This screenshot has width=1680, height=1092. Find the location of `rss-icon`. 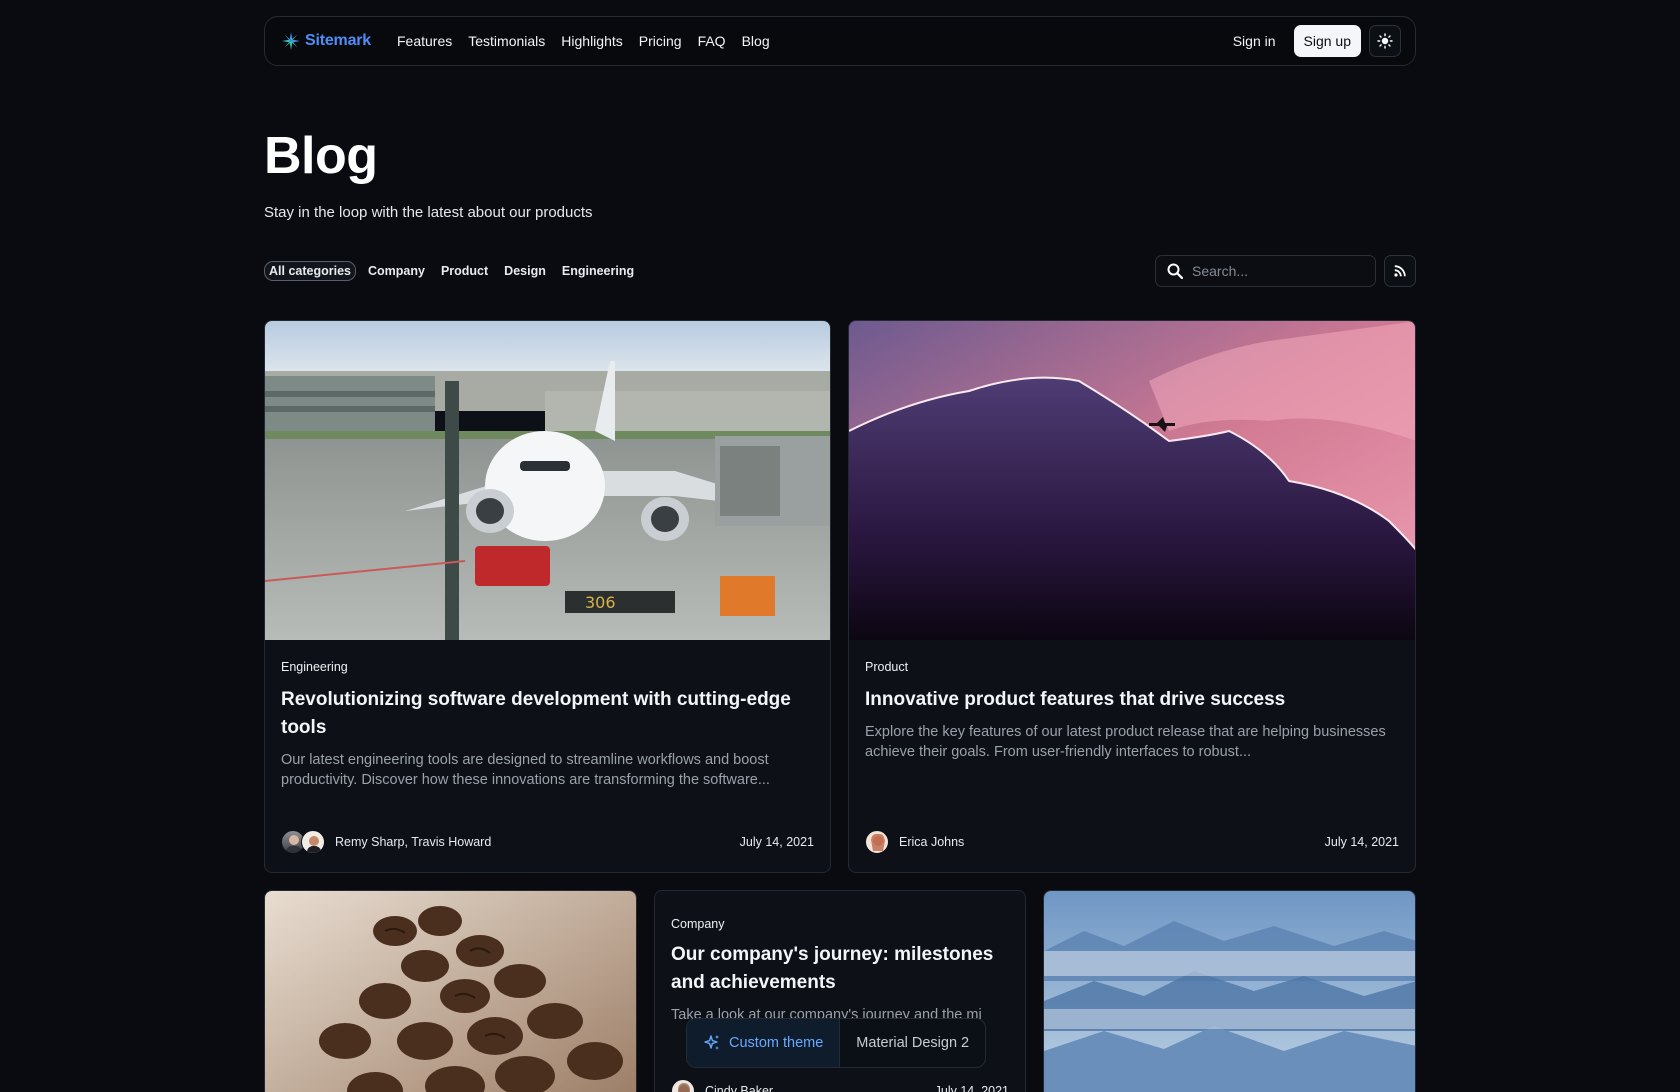

rss-icon is located at coordinates (1400, 271).